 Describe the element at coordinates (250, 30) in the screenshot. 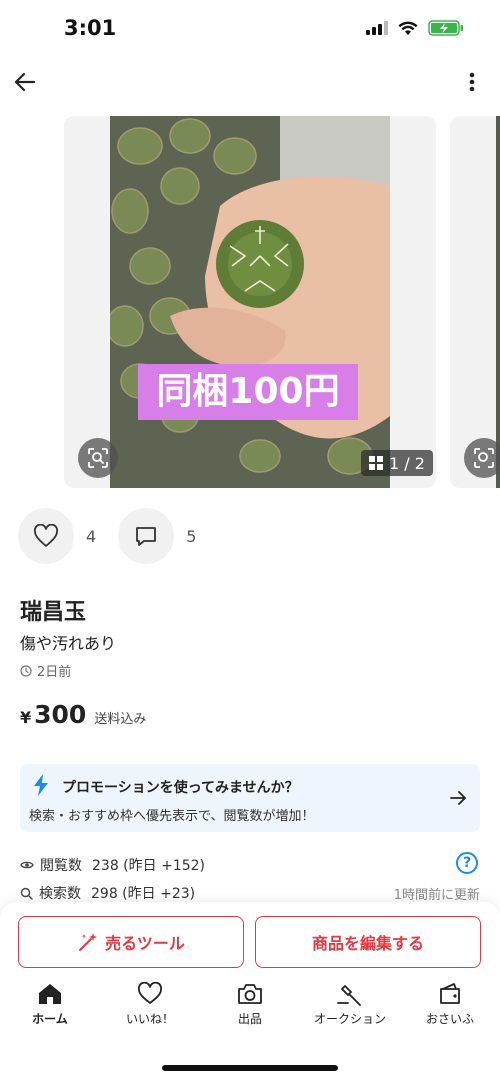

I see `status-bar: 3:01` at that location.